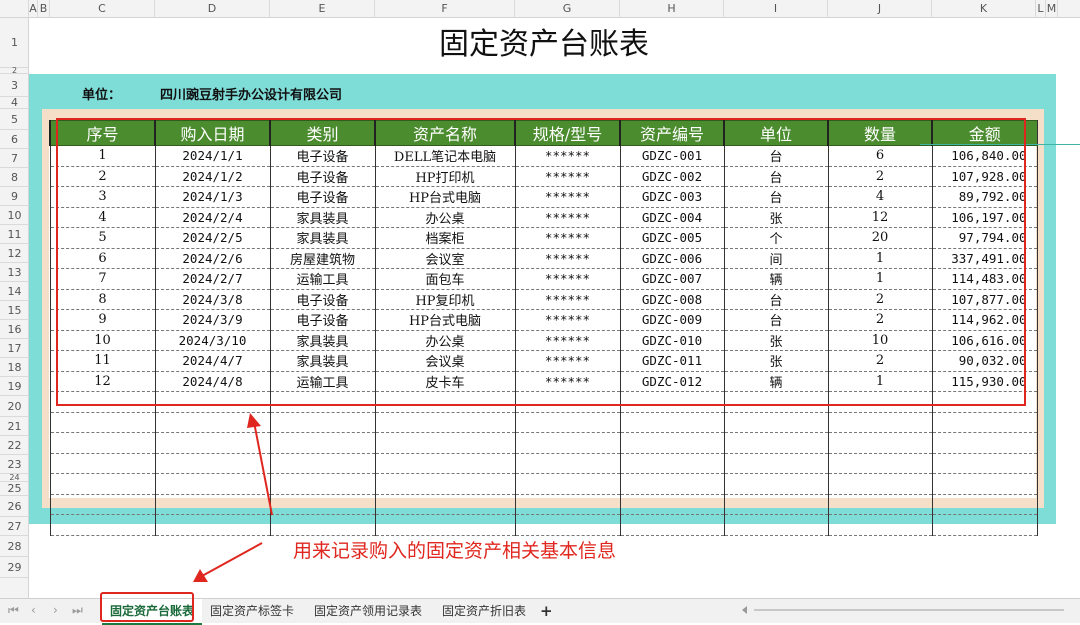 This screenshot has height=625, width=1080. I want to click on tab-asset-depreciation: 固定资产折旧表, so click(484, 611).